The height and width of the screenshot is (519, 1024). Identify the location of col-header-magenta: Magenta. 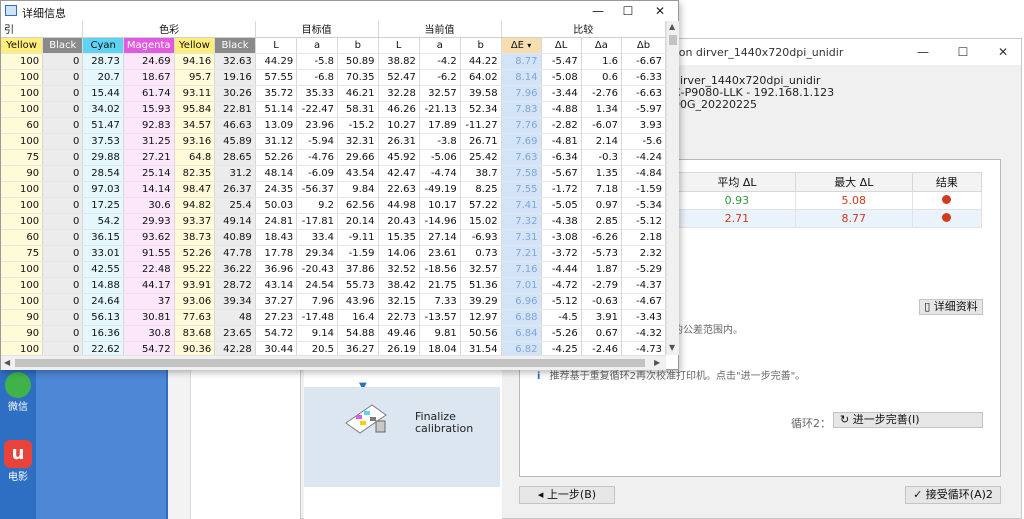
(149, 45).